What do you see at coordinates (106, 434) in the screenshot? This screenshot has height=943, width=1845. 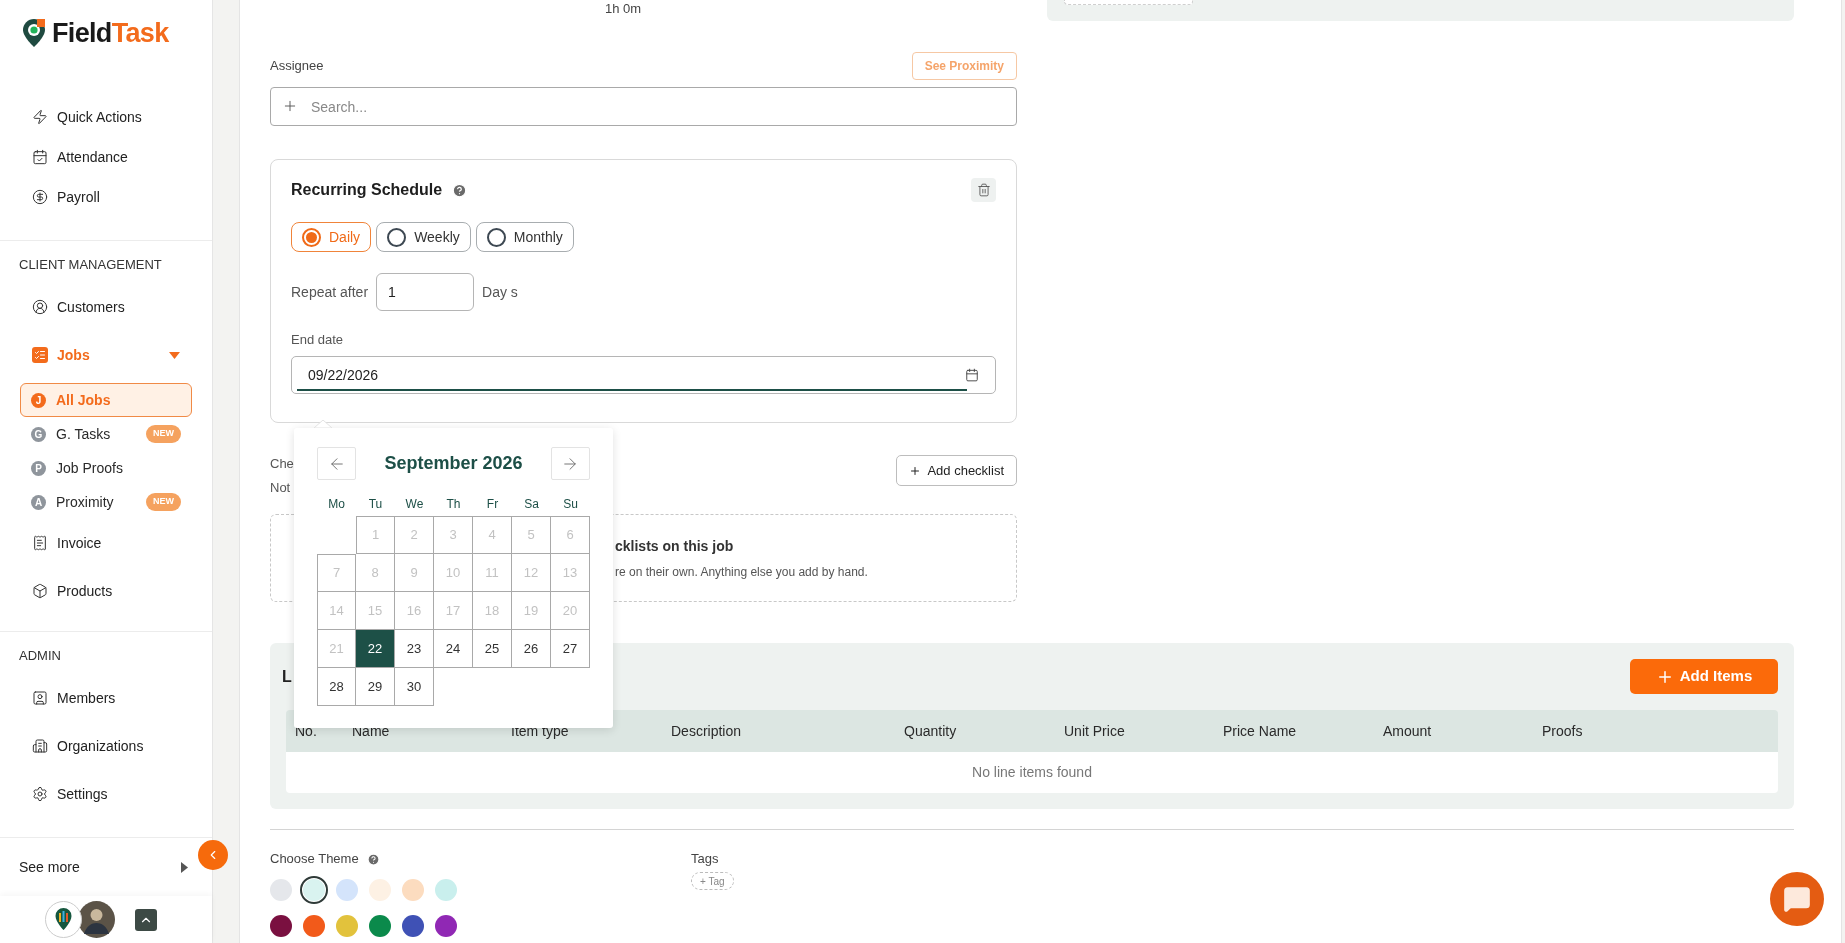 I see `sidebar-subitem: G G. Tasks NEW` at bounding box center [106, 434].